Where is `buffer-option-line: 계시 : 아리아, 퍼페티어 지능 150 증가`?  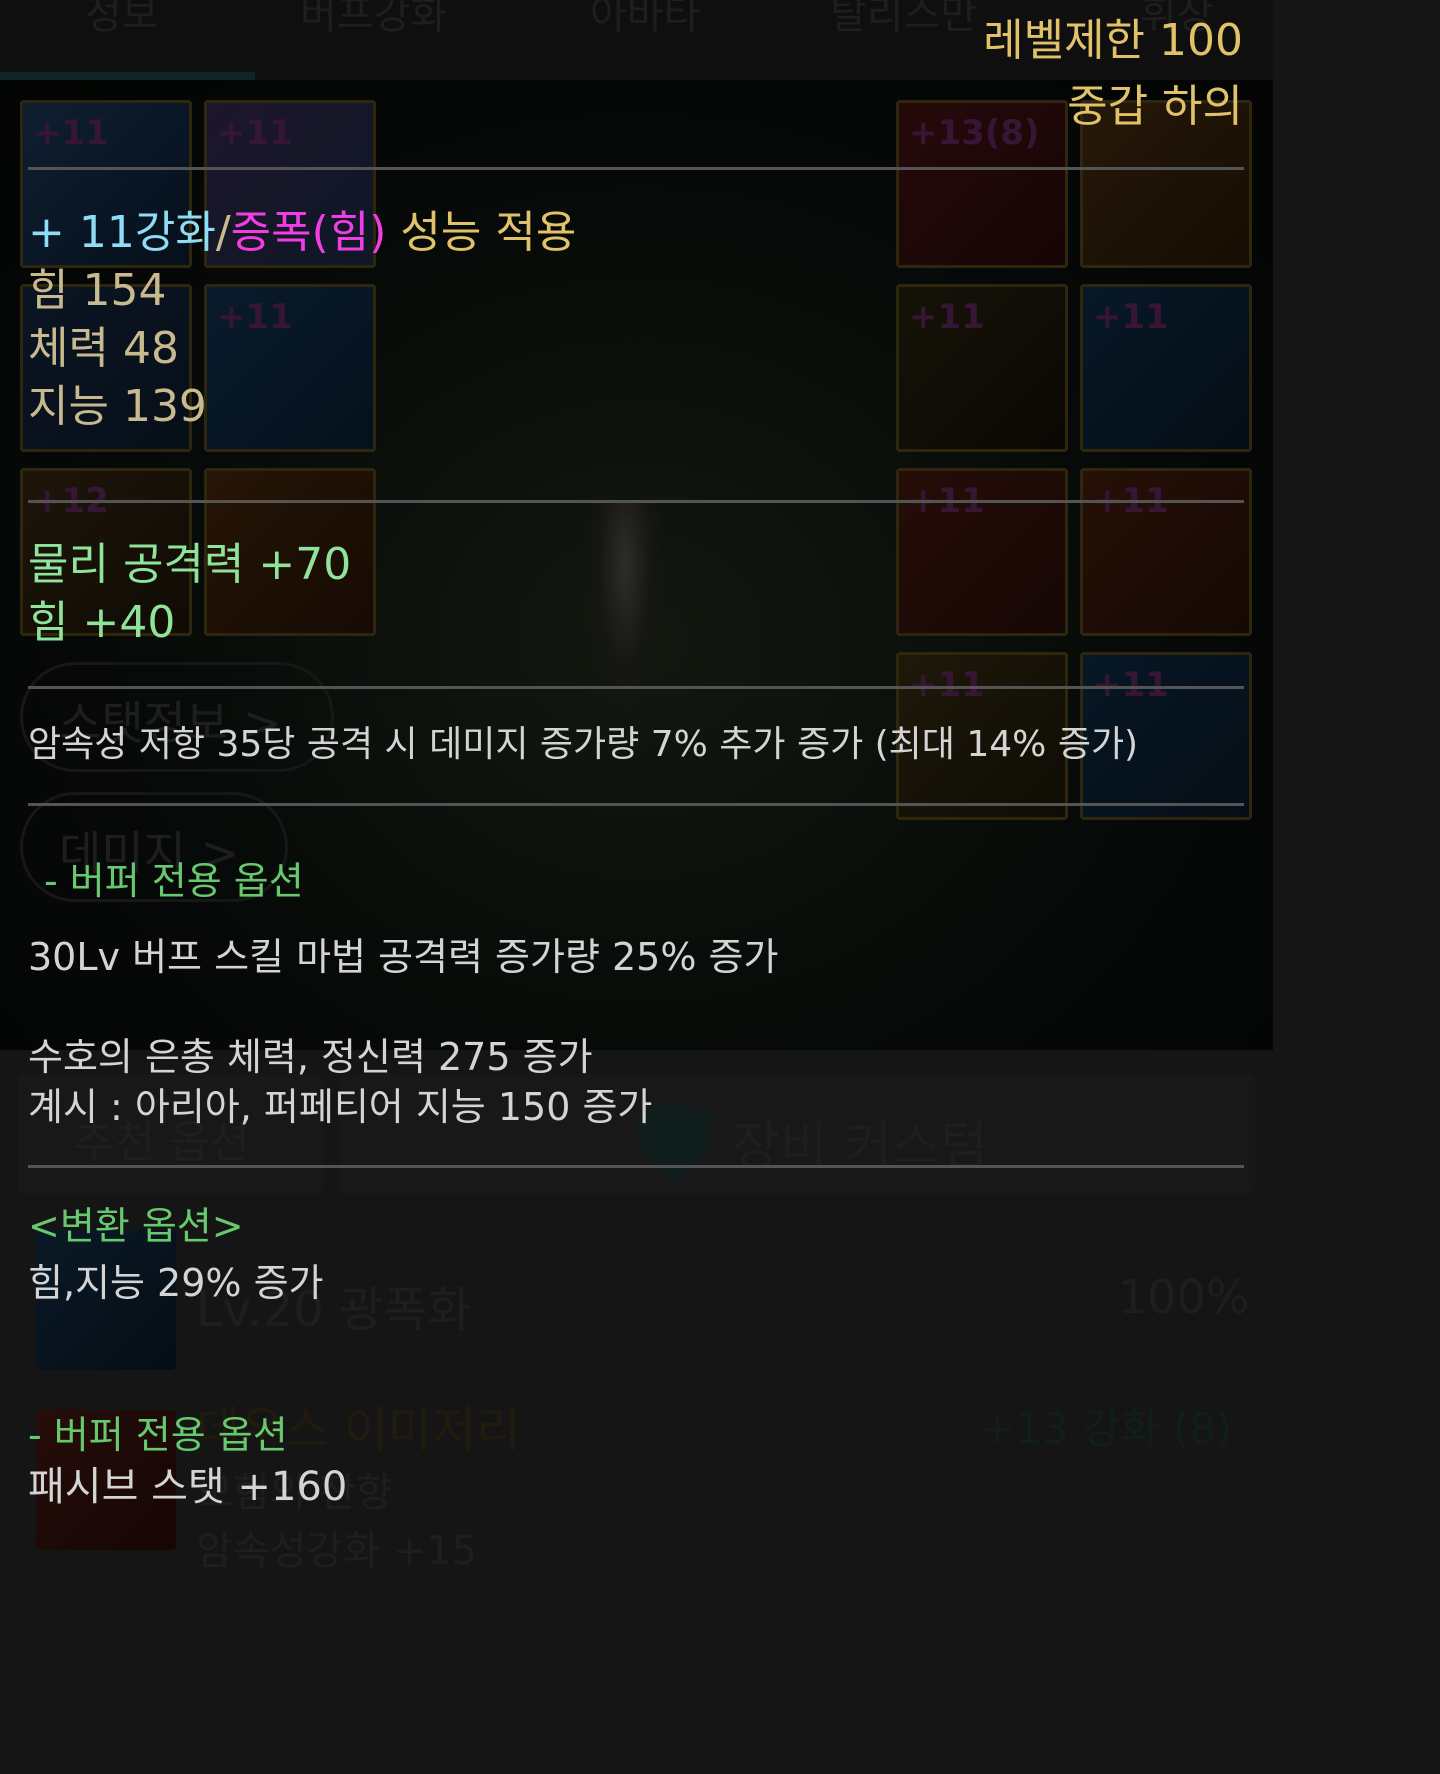 buffer-option-line: 계시 : 아리아, 퍼페티어 지능 150 증가 is located at coordinates (340, 1107).